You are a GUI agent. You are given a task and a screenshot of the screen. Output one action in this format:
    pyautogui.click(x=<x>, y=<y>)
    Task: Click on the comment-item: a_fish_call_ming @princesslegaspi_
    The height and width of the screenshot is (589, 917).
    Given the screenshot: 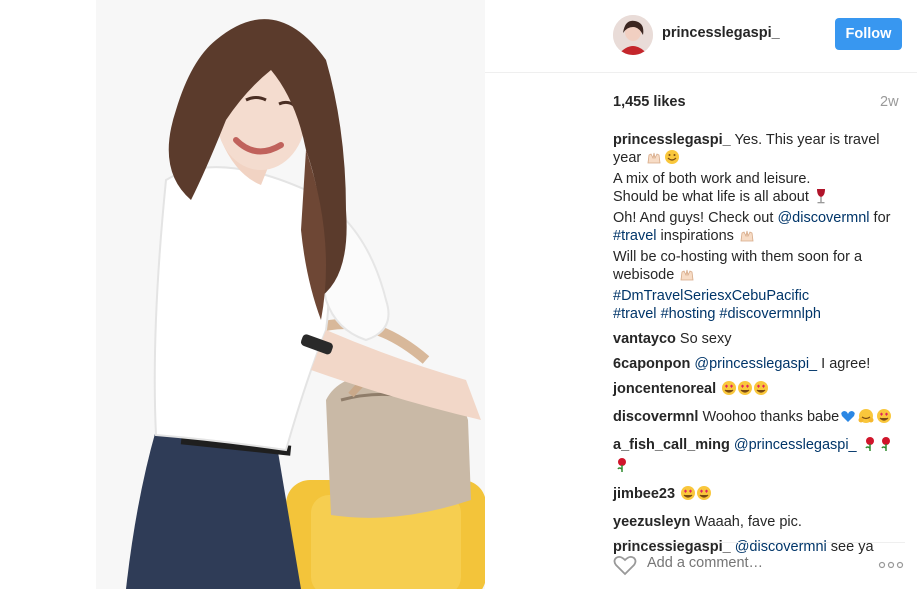 What is the action you would take?
    pyautogui.click(x=759, y=457)
    